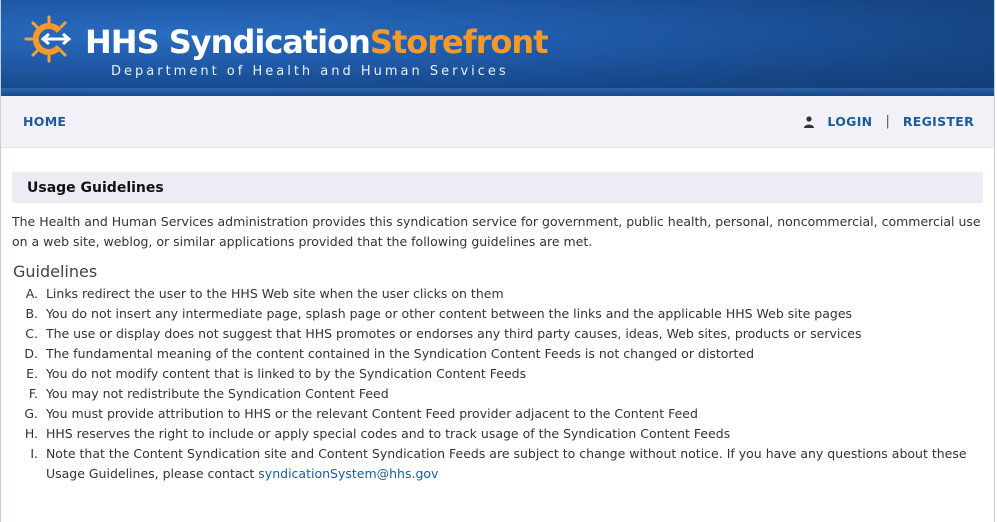 This screenshot has width=997, height=522. I want to click on nav-account-links: LOGIN | REGISTER, so click(889, 121).